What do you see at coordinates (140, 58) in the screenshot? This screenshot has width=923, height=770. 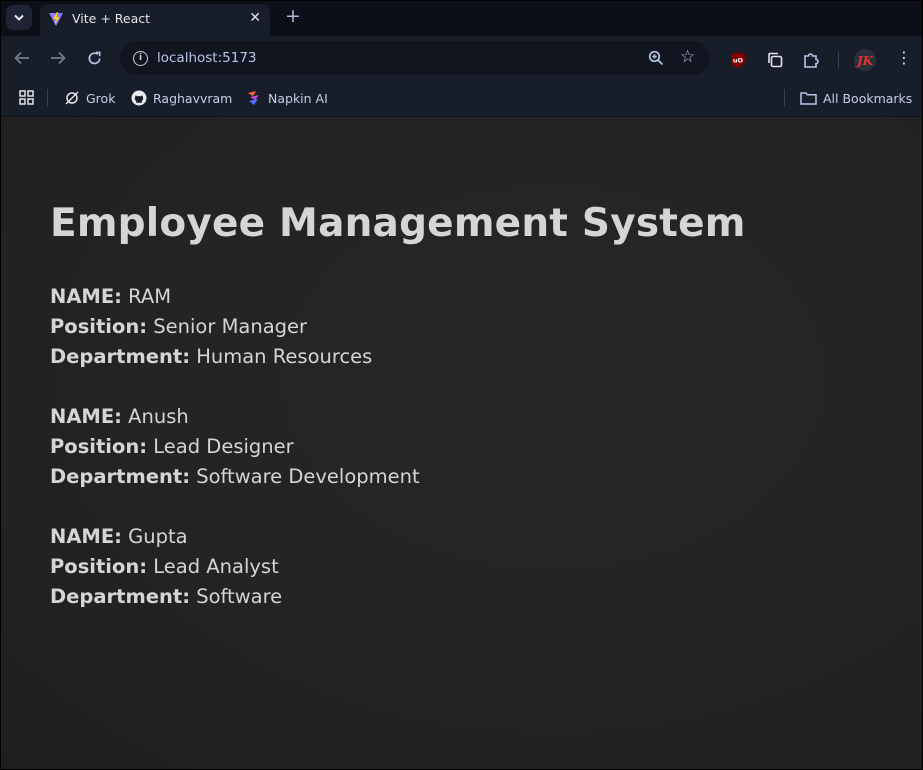 I see `site-info-icon: i` at bounding box center [140, 58].